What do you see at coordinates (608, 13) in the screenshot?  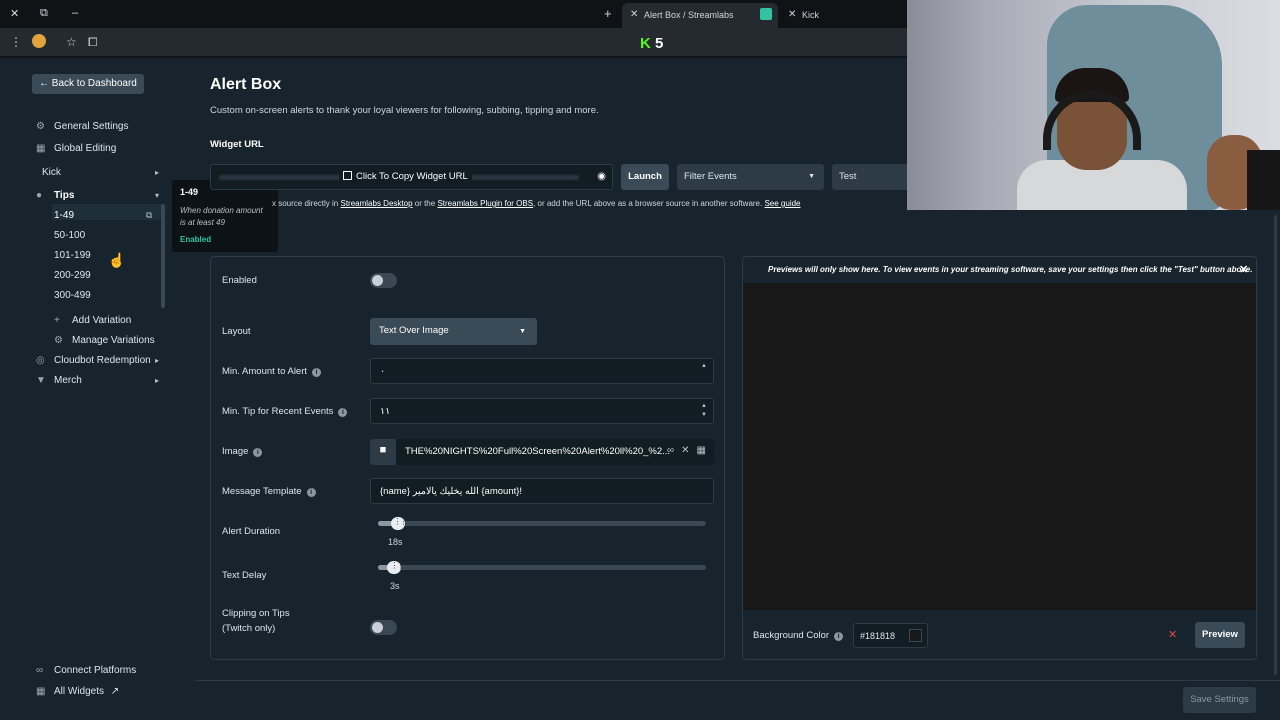 I see `new-tab-button: +` at bounding box center [608, 13].